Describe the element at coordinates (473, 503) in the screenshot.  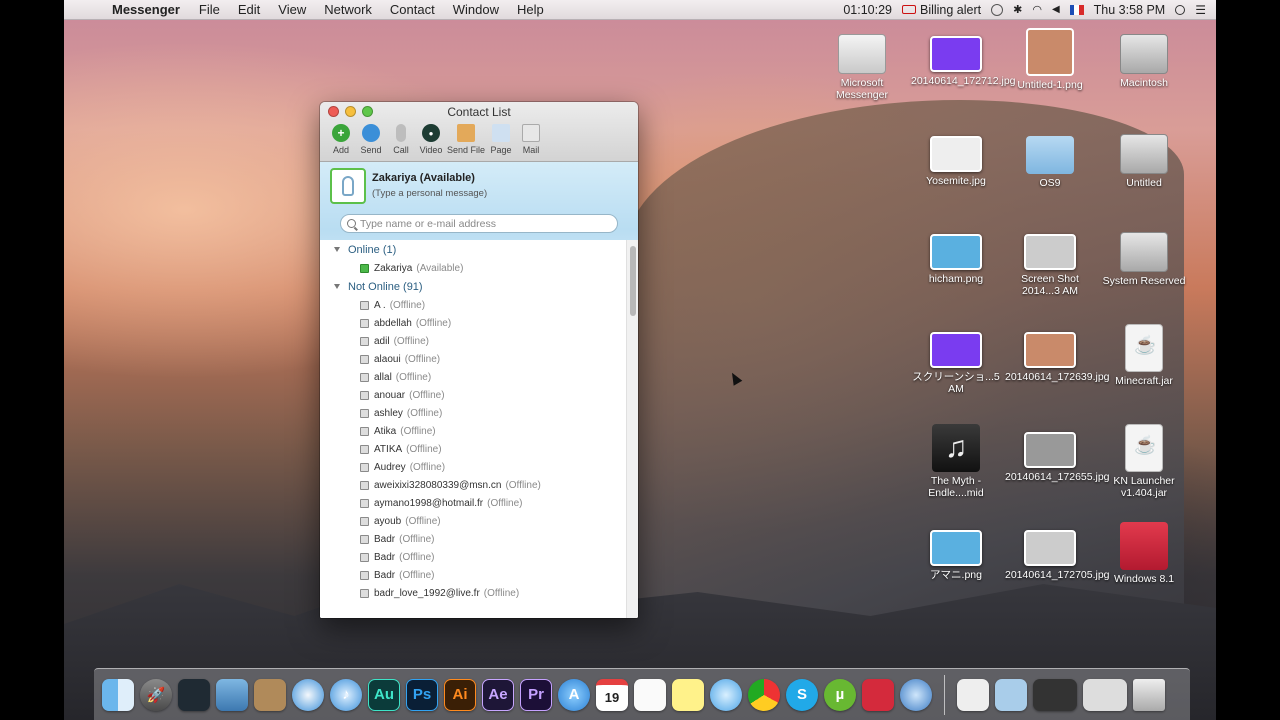
I see `contact-row: aymano1998@hotmail.fr (Offline)` at that location.